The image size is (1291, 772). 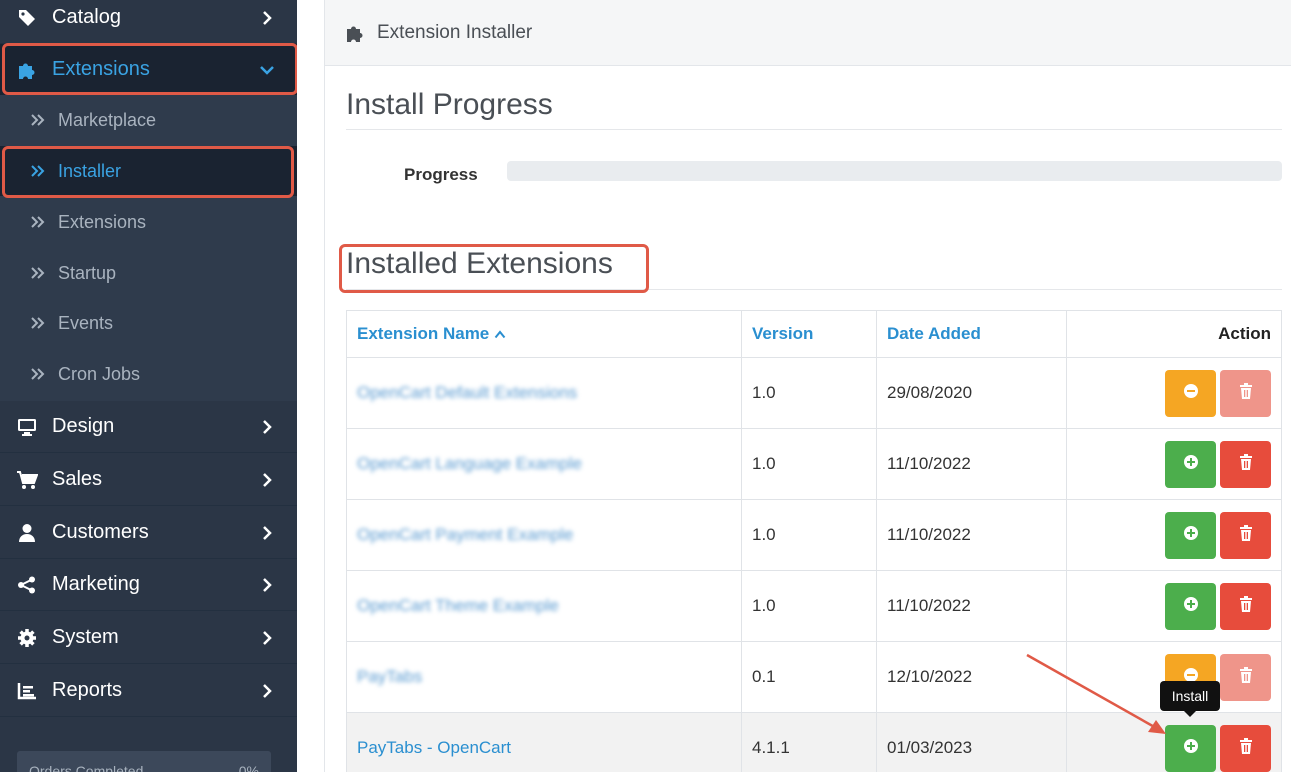 What do you see at coordinates (100, 532) in the screenshot?
I see `sidebar-item-label: Customers` at bounding box center [100, 532].